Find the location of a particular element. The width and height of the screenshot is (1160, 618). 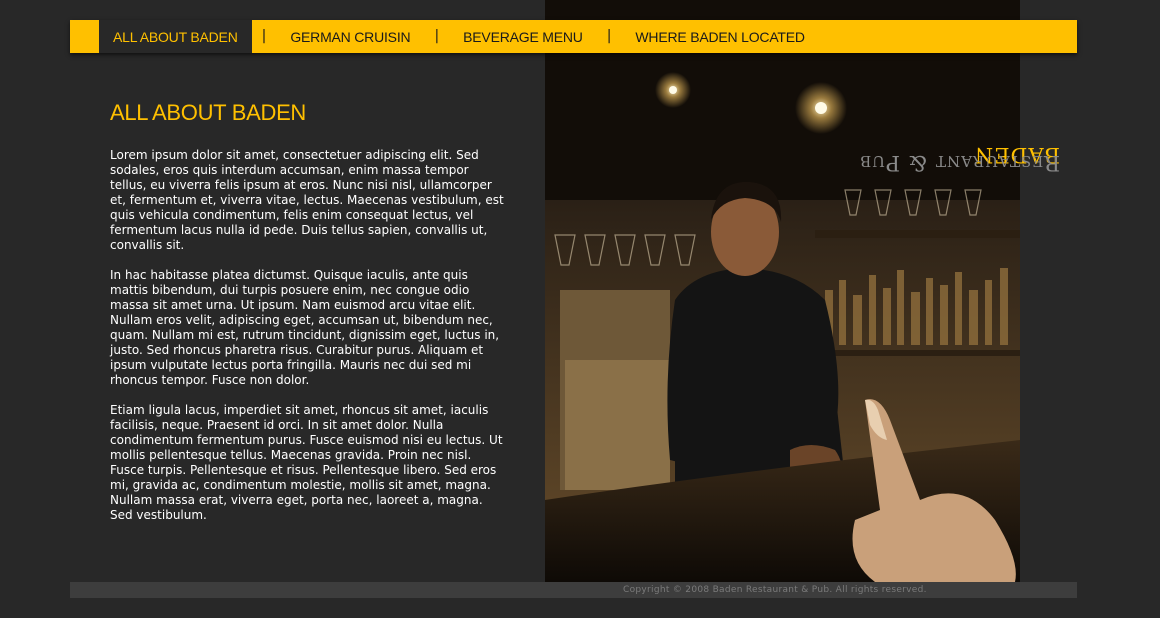

nav-item-german-cruisin: GERMAN CRUISIN is located at coordinates (350, 36).